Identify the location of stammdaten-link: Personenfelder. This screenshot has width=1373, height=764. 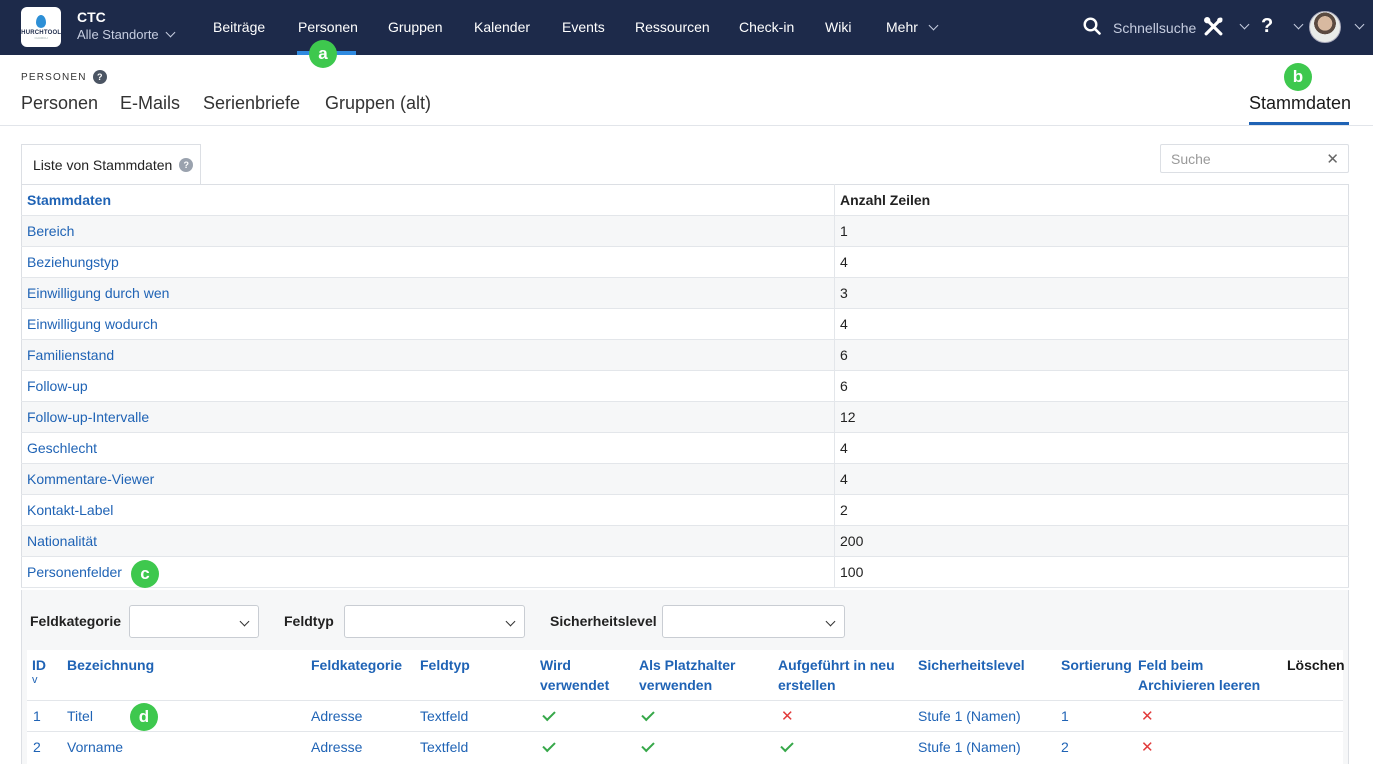
(74, 572).